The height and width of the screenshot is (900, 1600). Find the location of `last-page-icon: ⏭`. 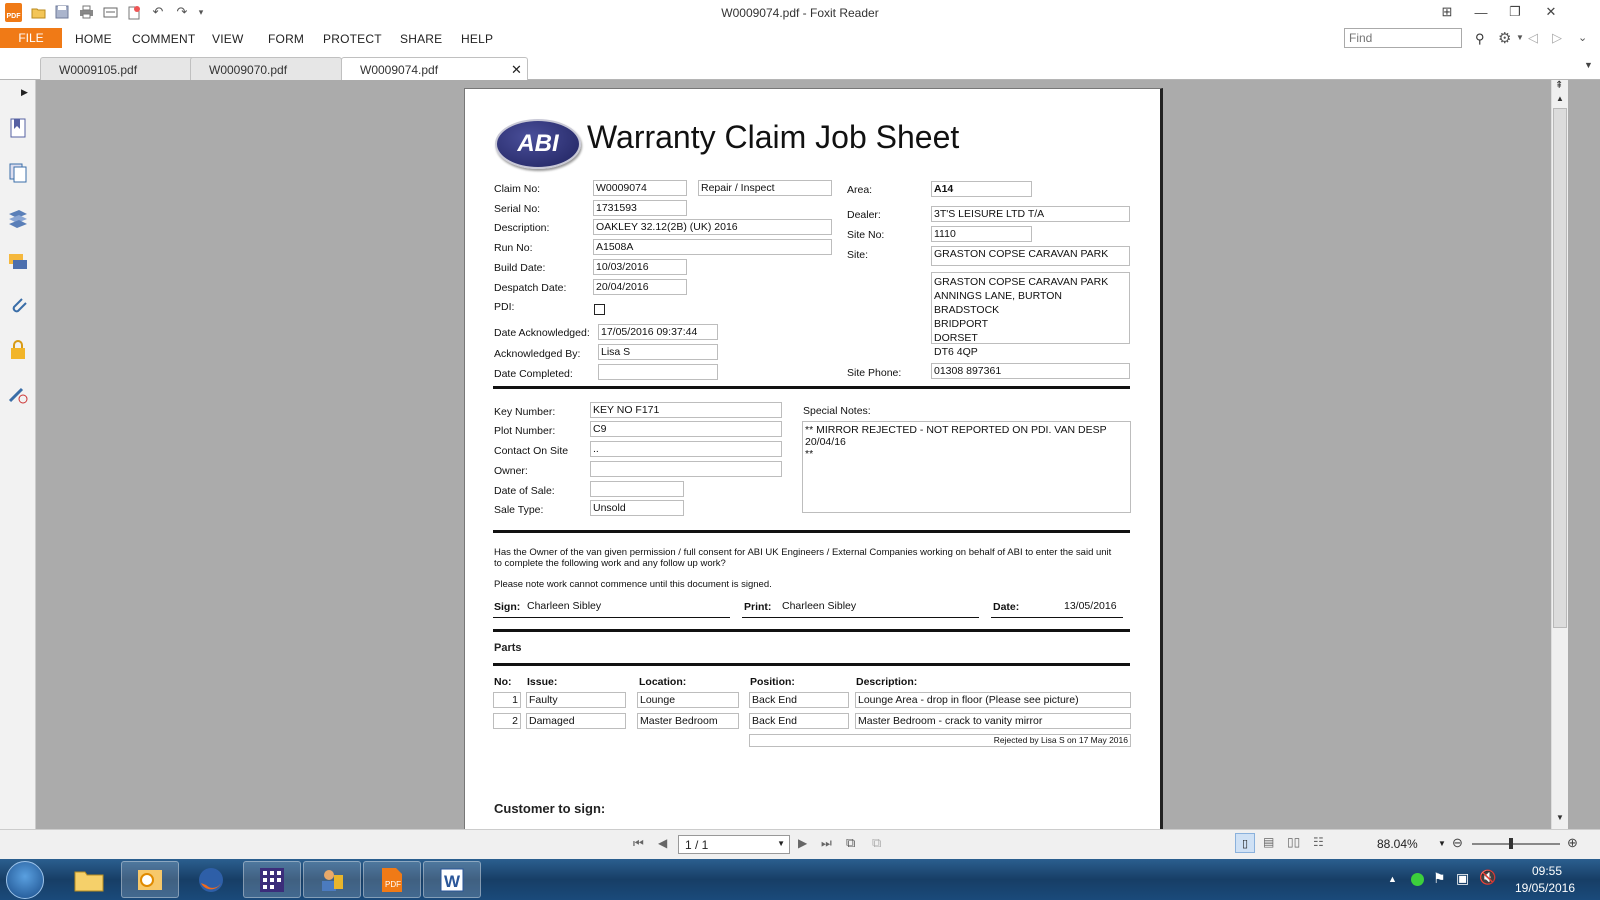

last-page-icon: ⏭ is located at coordinates (826, 843).